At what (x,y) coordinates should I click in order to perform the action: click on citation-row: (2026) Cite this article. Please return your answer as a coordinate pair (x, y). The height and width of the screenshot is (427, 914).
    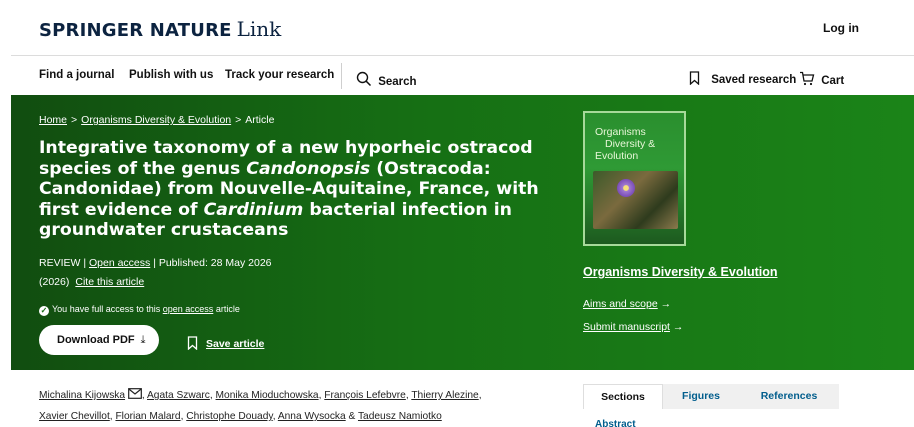
    Looking at the image, I should click on (91, 282).